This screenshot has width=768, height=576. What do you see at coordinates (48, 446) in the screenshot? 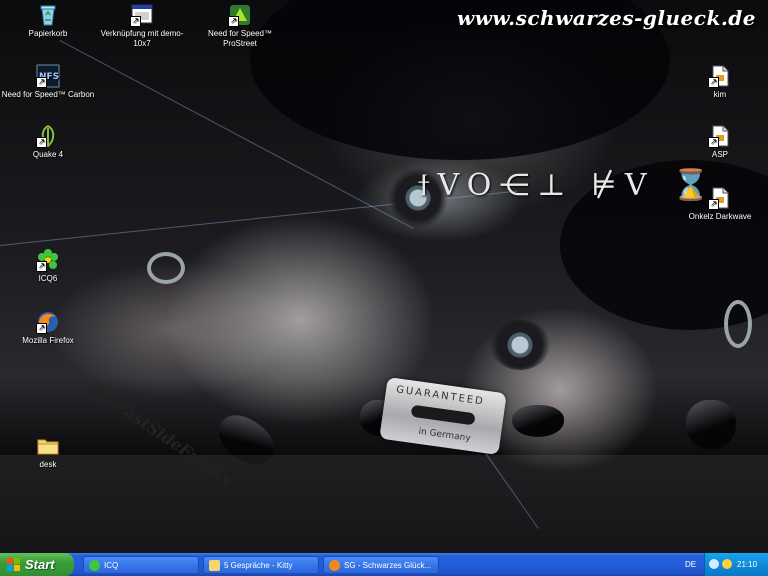
I see `folder-icon` at bounding box center [48, 446].